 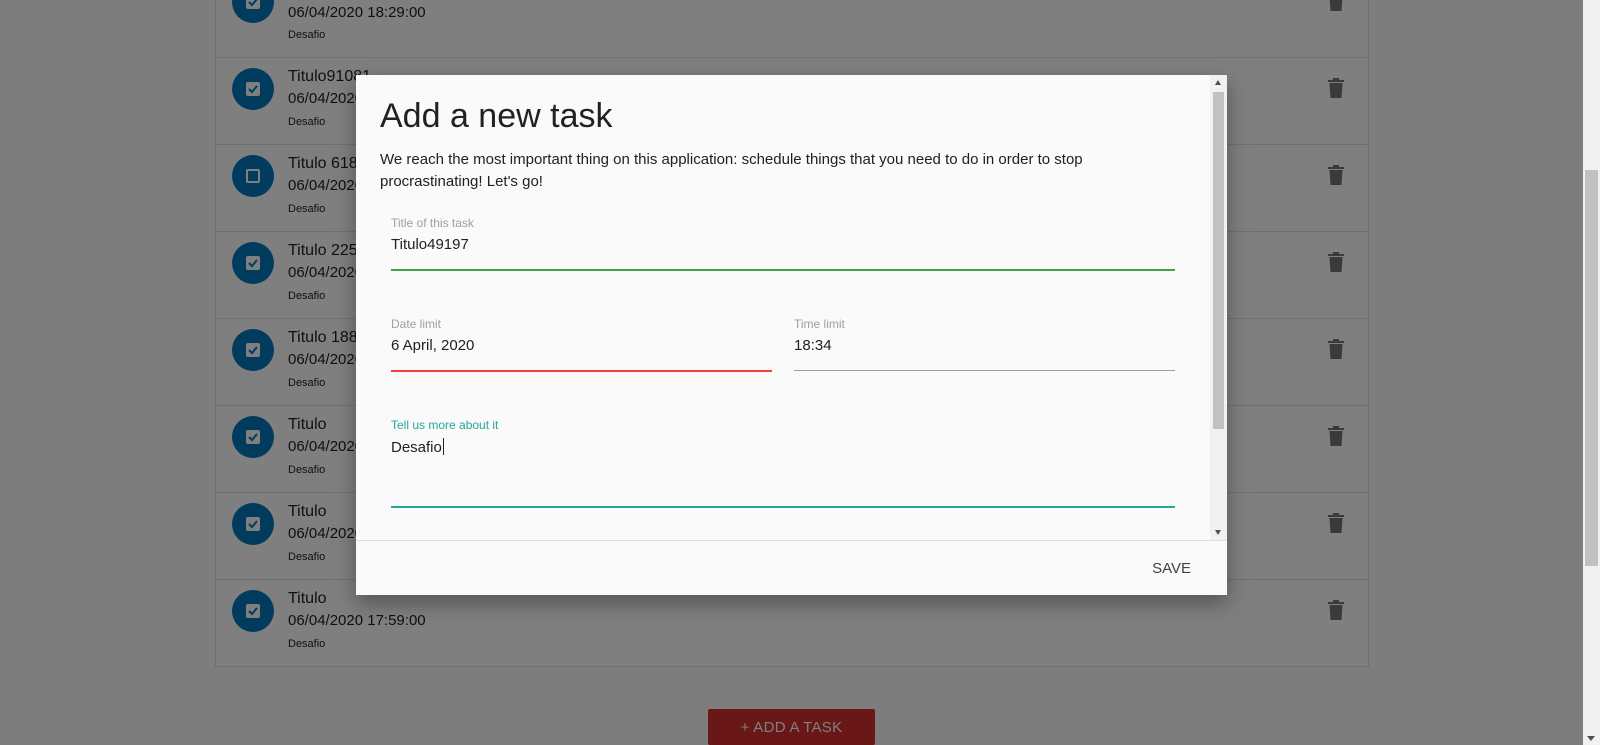 I want to click on date-input, so click(x=581, y=345).